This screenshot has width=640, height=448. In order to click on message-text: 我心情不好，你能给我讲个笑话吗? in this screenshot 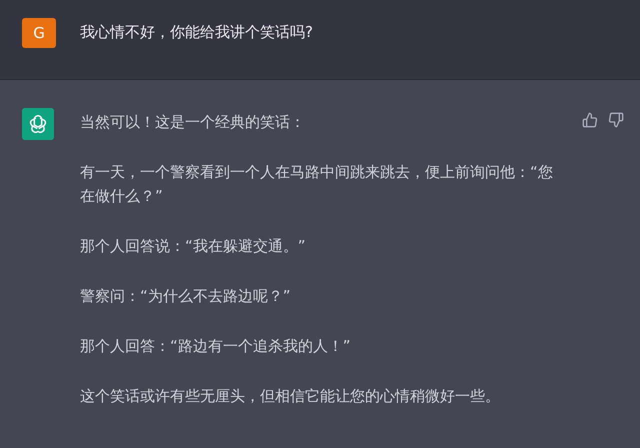, I will do `click(197, 32)`.